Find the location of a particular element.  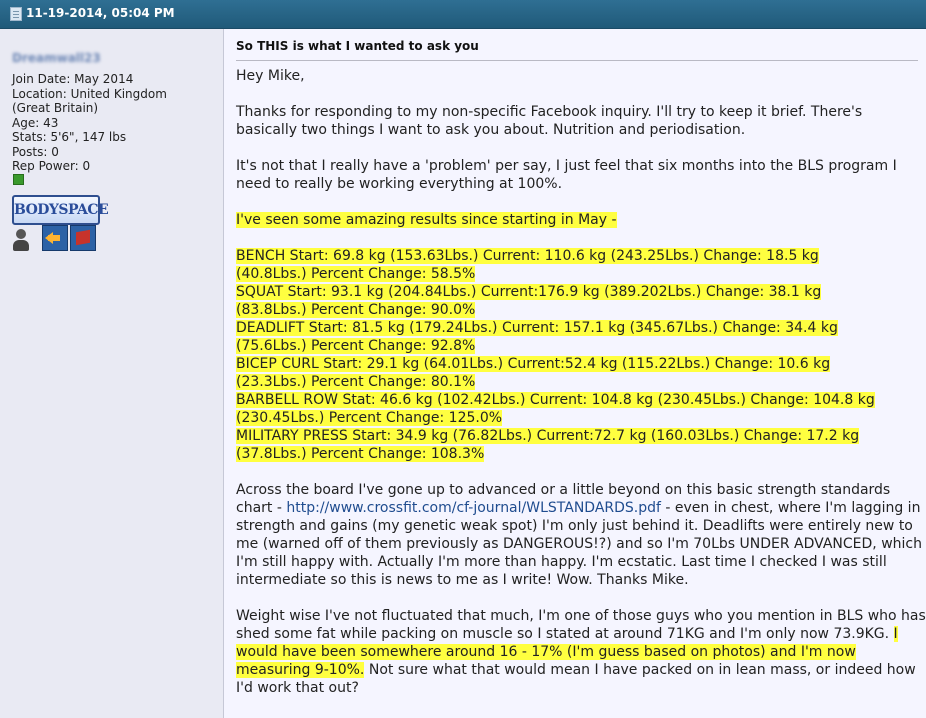

rep-power: Rep Power: 0 is located at coordinates (51, 166).